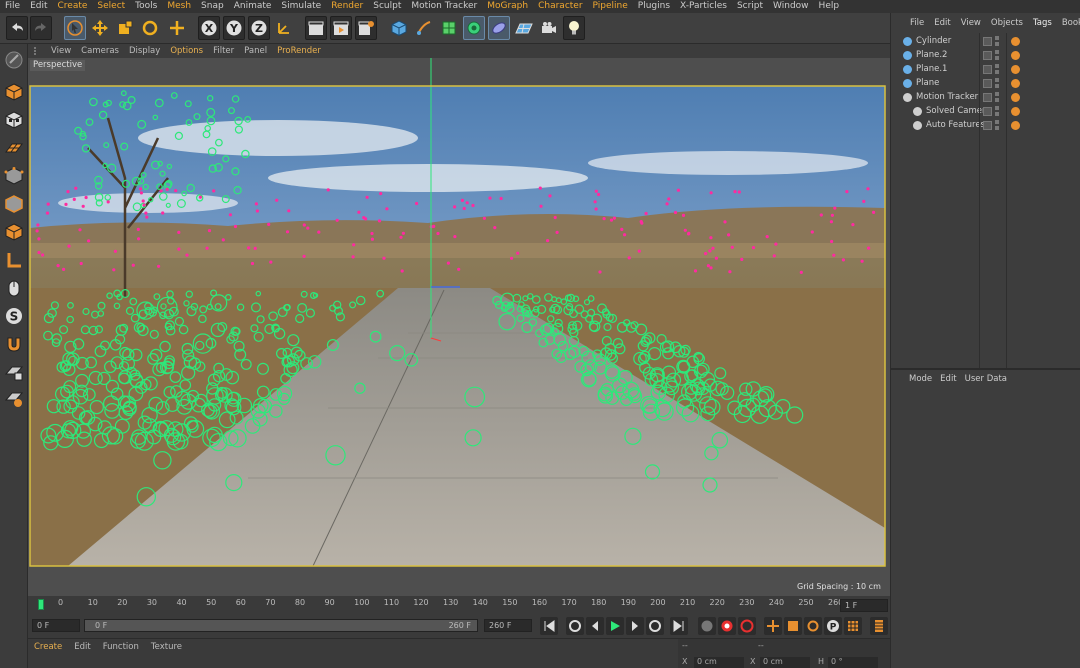  What do you see at coordinates (971, 23) in the screenshot?
I see `object-menu-view: View` at bounding box center [971, 23].